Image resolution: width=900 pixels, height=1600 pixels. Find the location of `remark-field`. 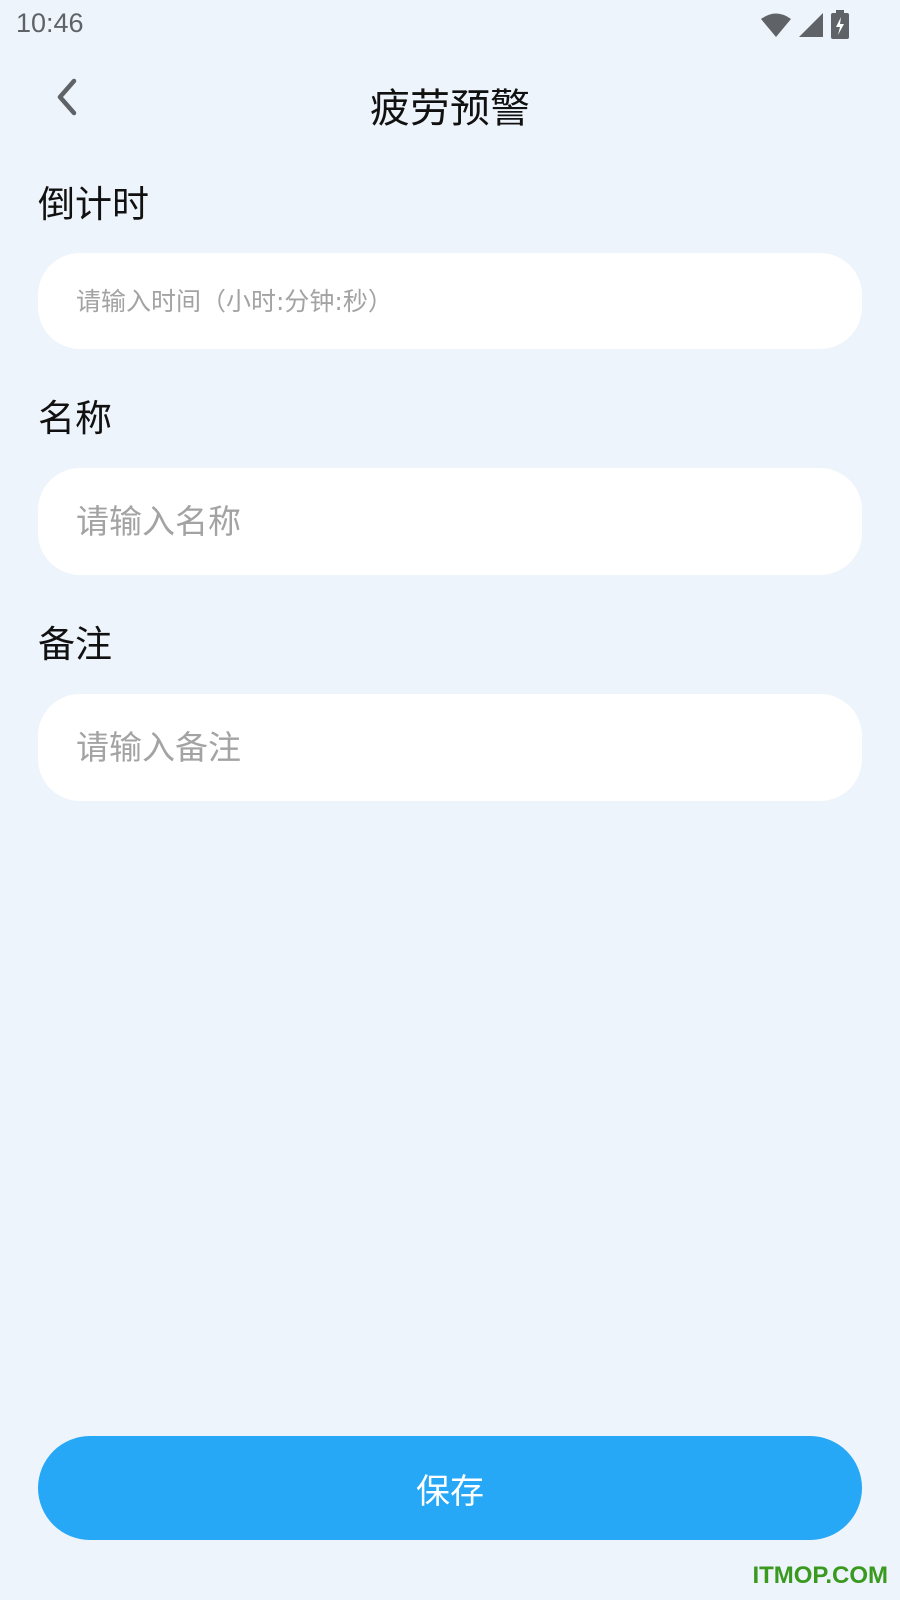

remark-field is located at coordinates (450, 747).